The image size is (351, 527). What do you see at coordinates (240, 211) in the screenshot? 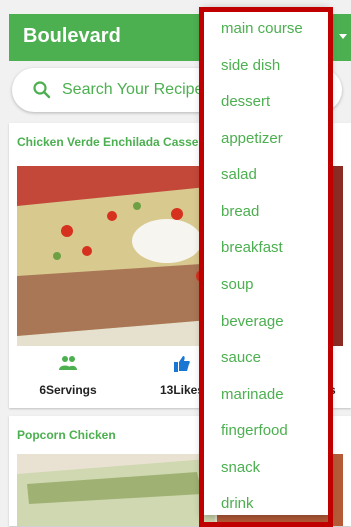
I see `menu-item-bread: bread` at bounding box center [240, 211].